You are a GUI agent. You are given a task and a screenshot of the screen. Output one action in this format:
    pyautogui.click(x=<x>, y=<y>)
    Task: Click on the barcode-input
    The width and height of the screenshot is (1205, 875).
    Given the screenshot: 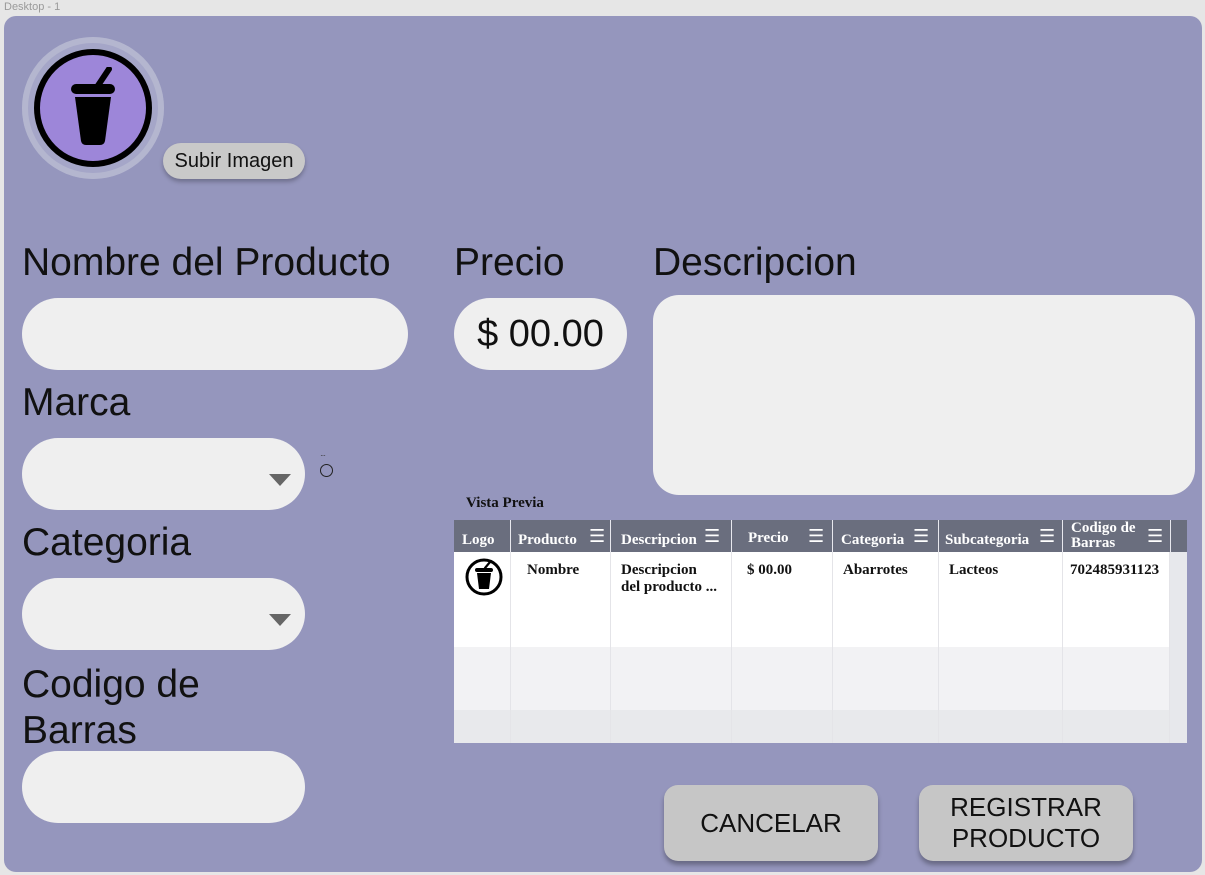 What is the action you would take?
    pyautogui.click(x=163, y=787)
    